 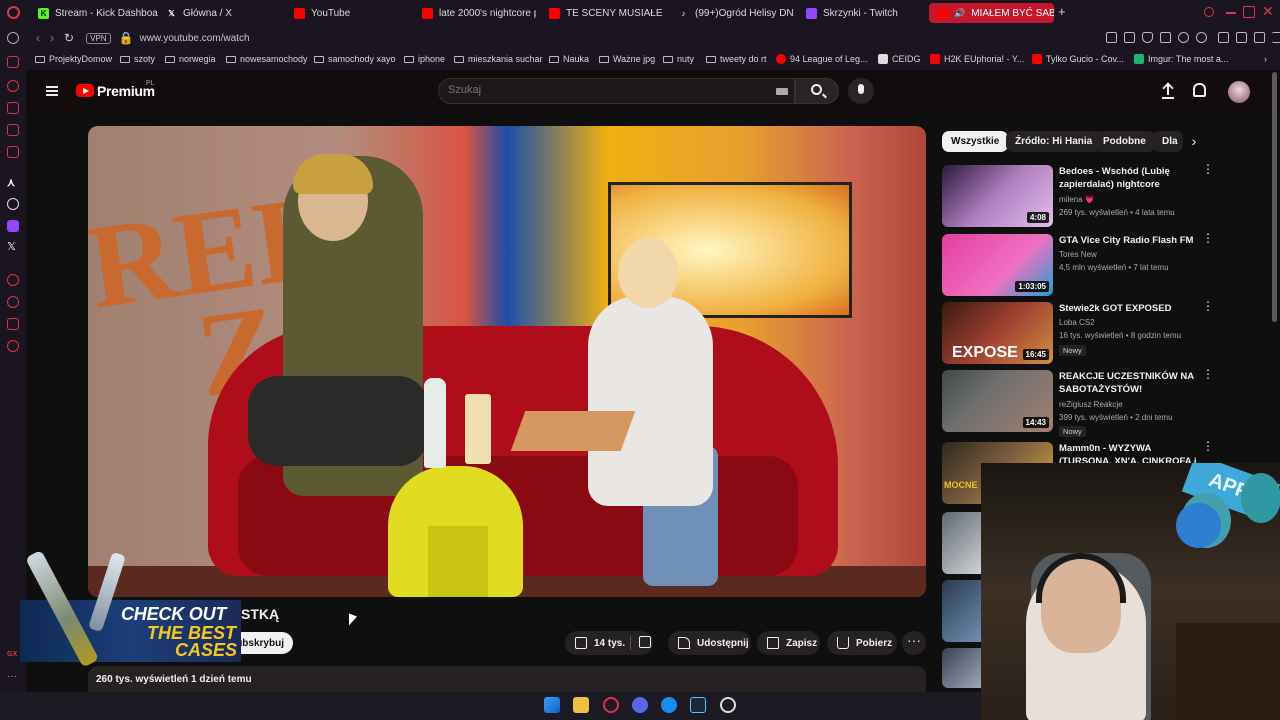 What do you see at coordinates (190, 59) in the screenshot?
I see `bookmark-folder: norwegia` at bounding box center [190, 59].